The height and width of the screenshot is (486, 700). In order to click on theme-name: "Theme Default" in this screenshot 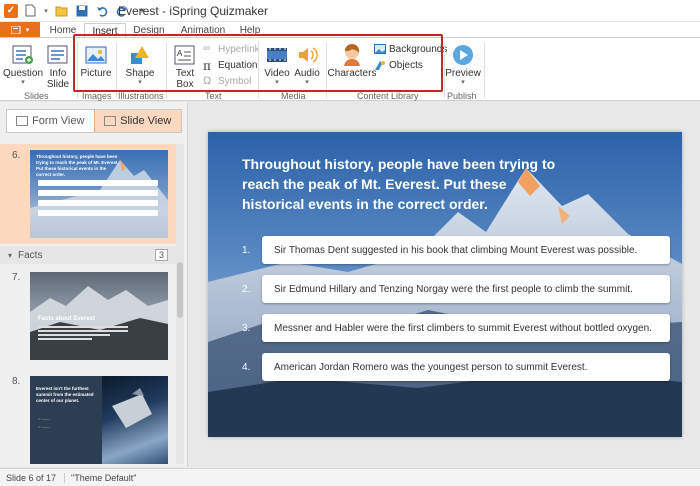, I will do `click(104, 477)`.